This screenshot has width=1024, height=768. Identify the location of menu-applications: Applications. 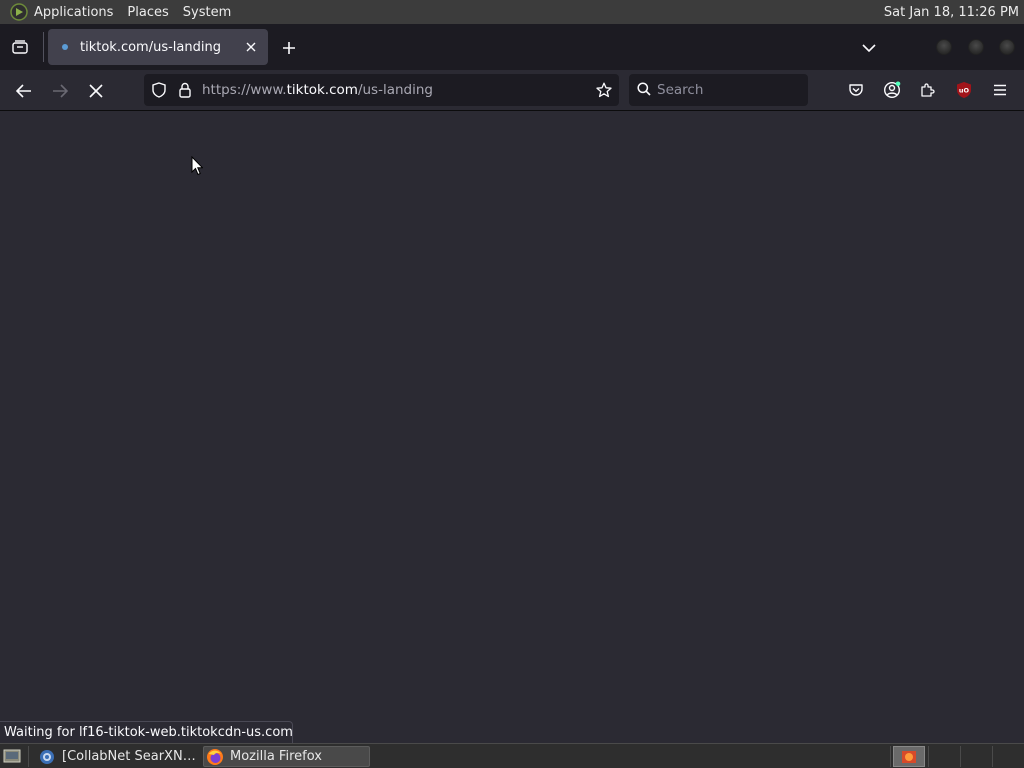
(73, 12).